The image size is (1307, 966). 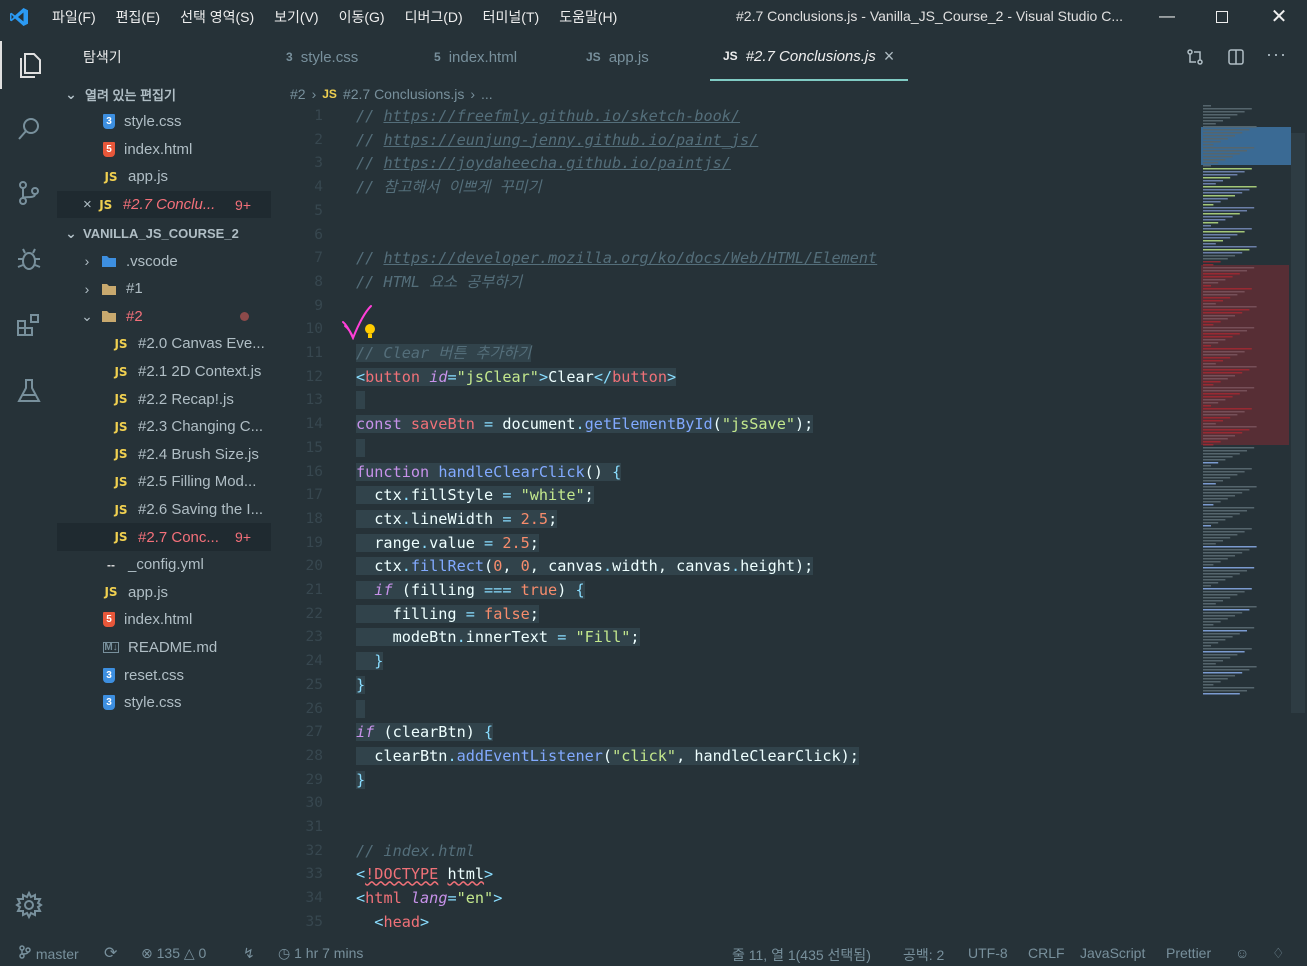 I want to click on menu-item: 터미널(T), so click(x=511, y=17).